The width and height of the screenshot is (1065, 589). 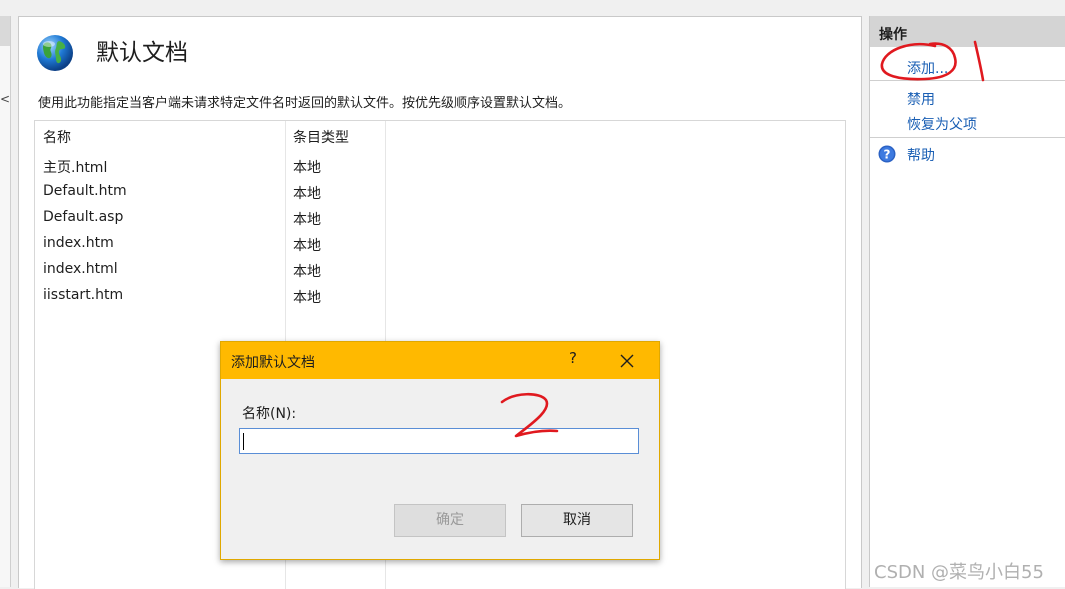 What do you see at coordinates (269, 414) in the screenshot?
I see `name-field-label: 名称(N):` at bounding box center [269, 414].